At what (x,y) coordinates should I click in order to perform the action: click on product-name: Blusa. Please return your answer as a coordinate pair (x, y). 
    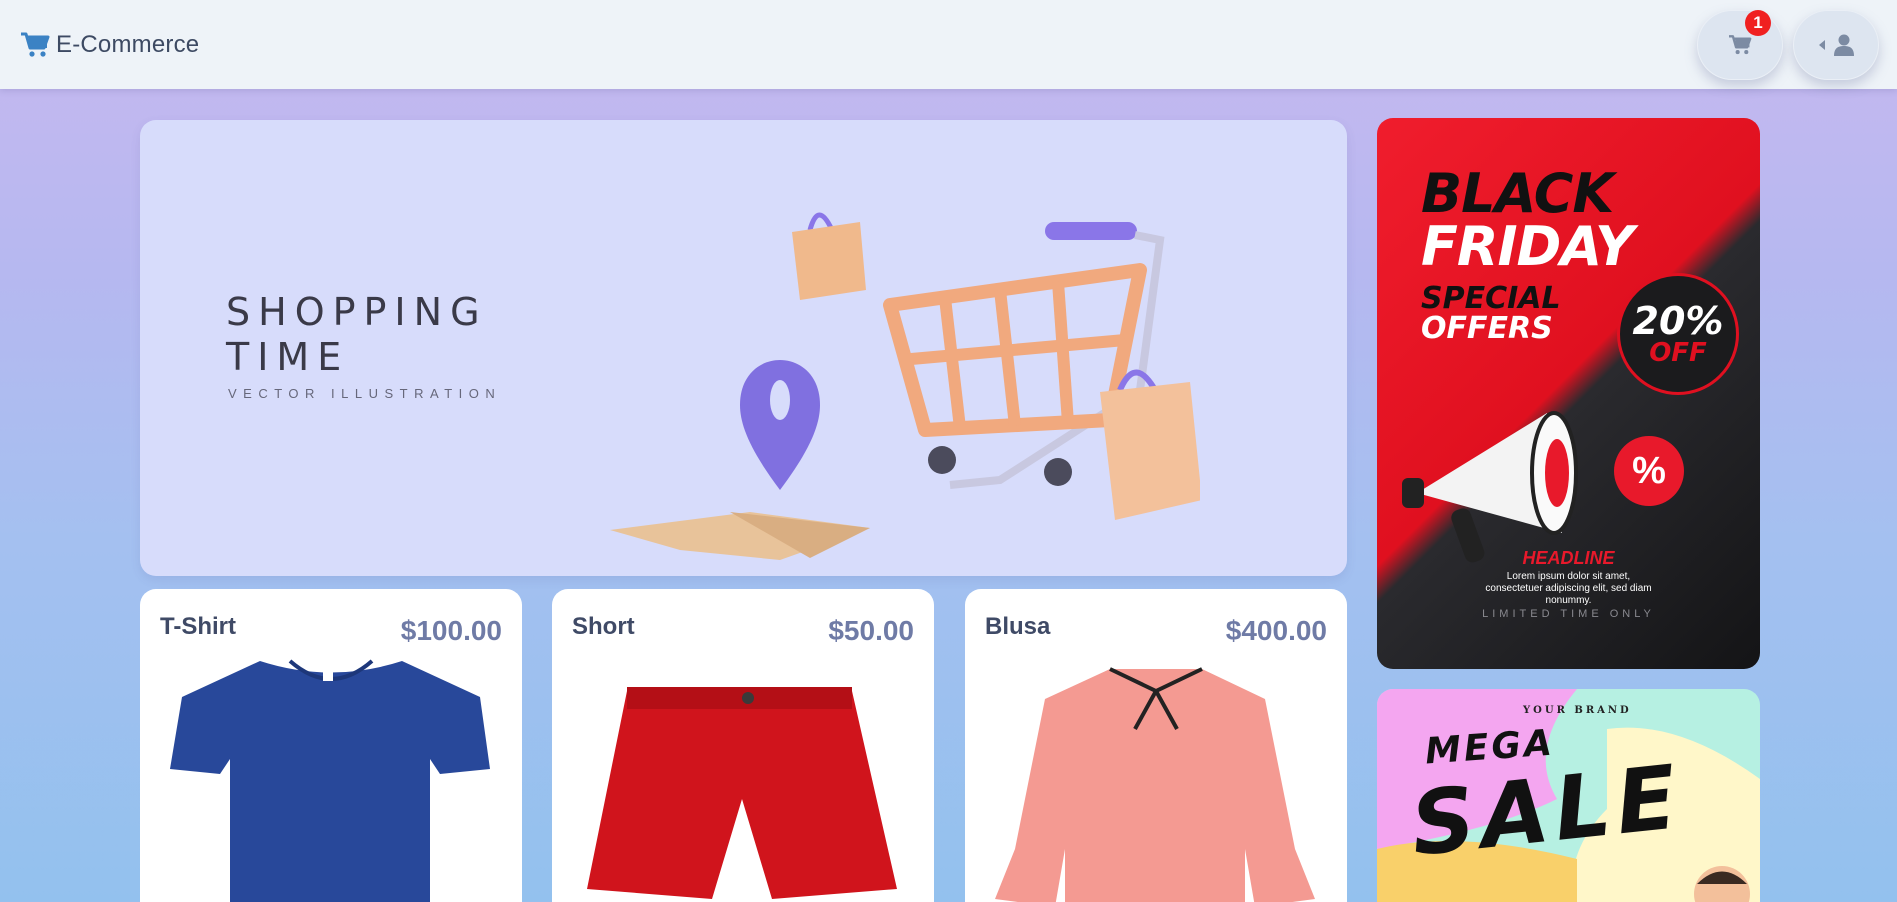
    Looking at the image, I should click on (1018, 626).